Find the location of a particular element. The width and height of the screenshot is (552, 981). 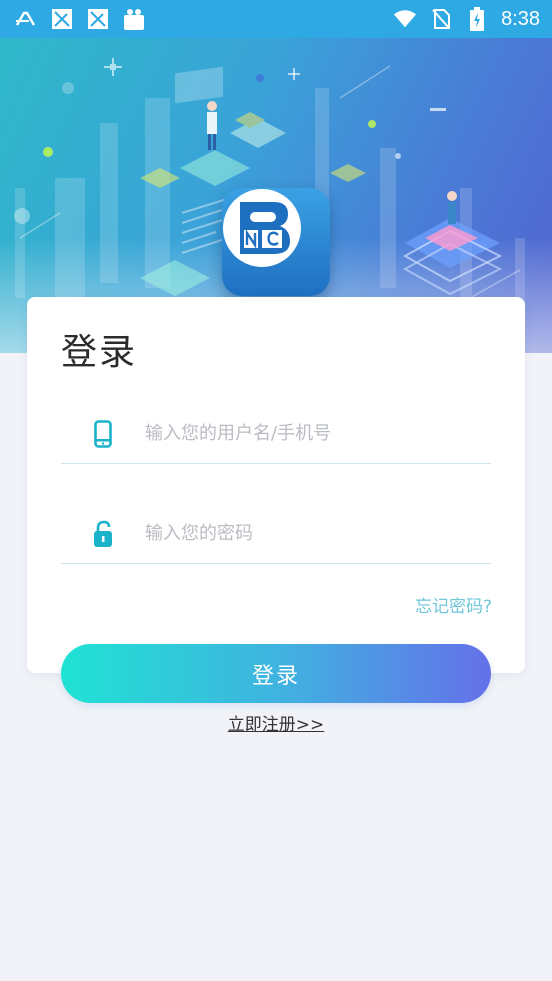

forgot-password-link: 忘记密码? is located at coordinates (453, 604).